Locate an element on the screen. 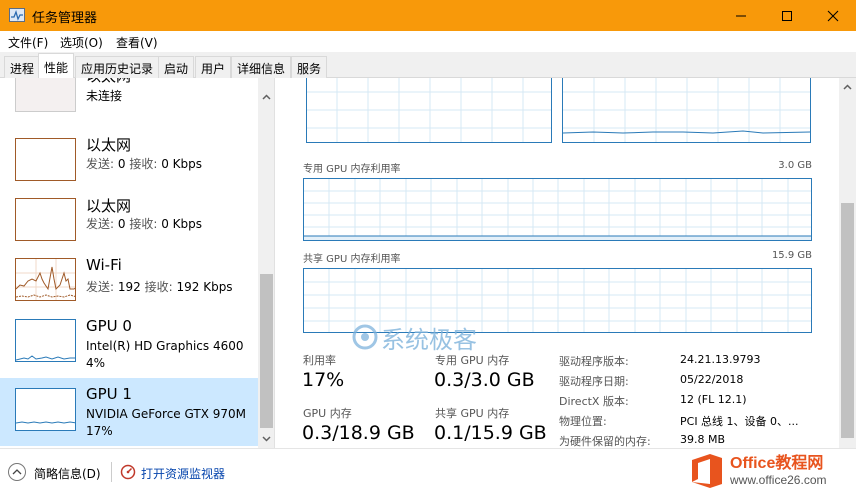 The image size is (856, 497). shared-memory-max: 15.9 GB is located at coordinates (791, 255).